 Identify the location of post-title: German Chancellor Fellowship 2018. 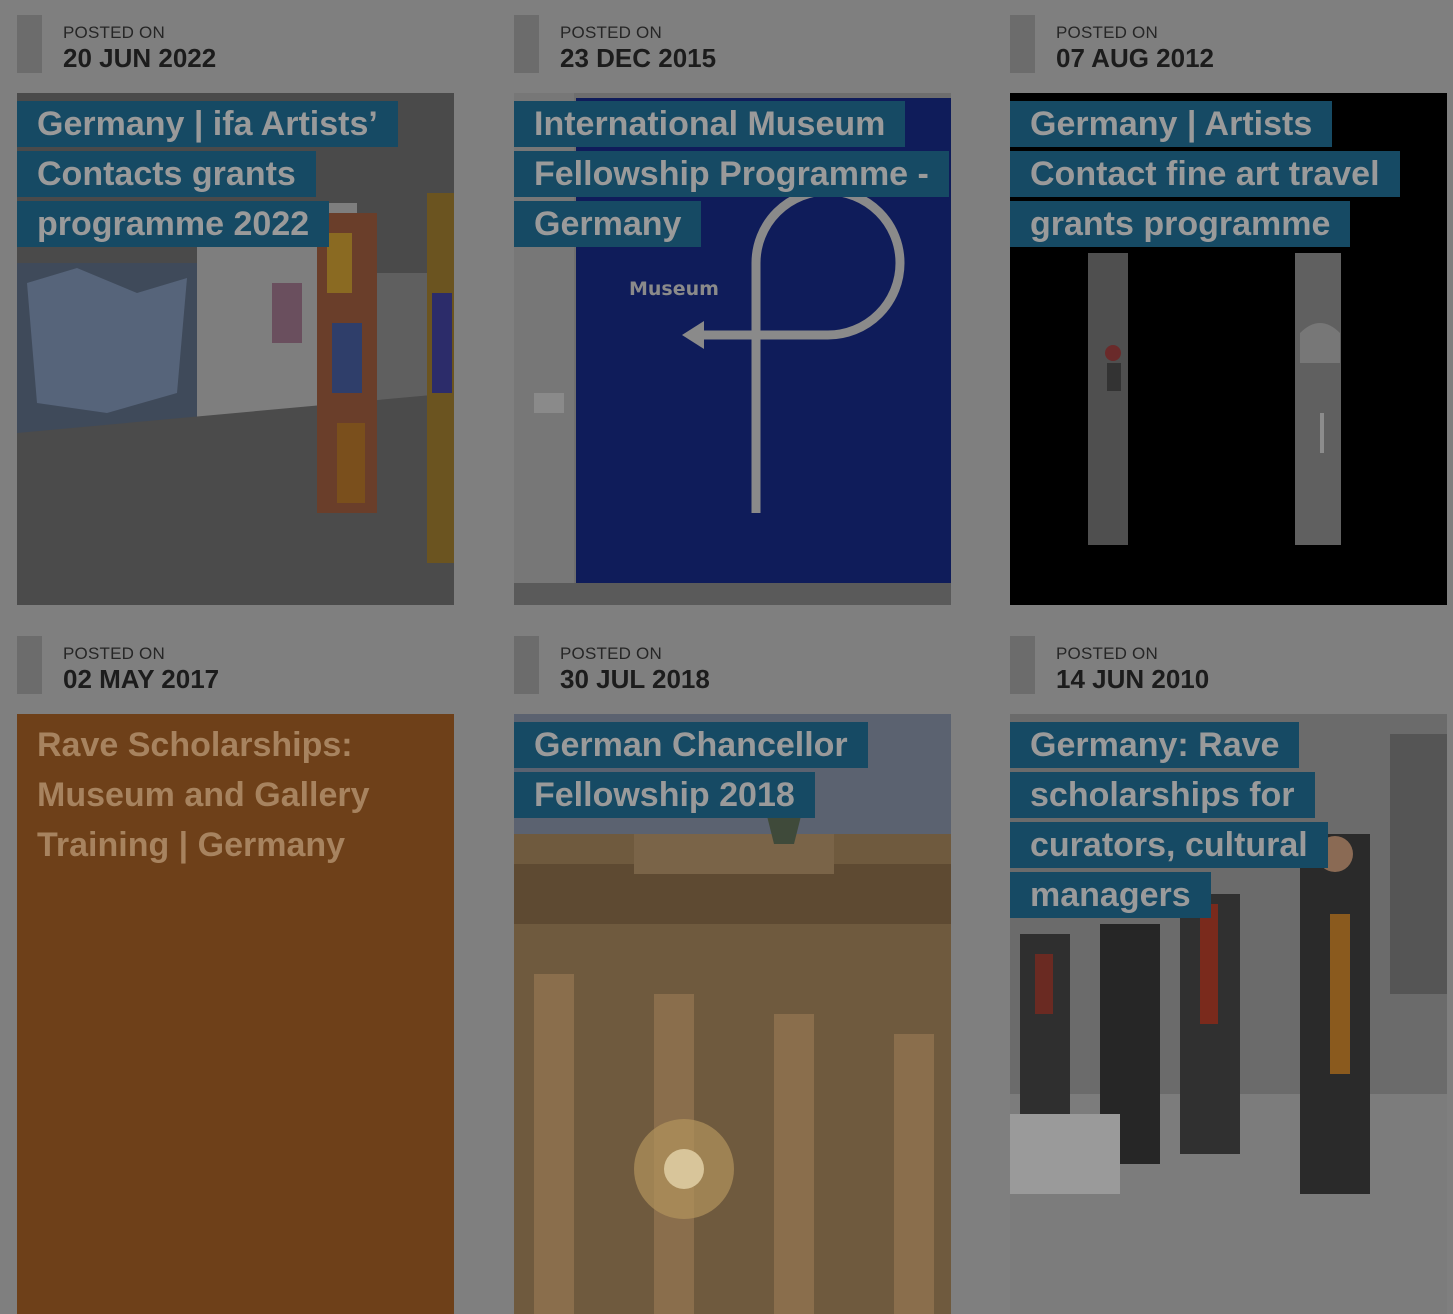
(732, 770).